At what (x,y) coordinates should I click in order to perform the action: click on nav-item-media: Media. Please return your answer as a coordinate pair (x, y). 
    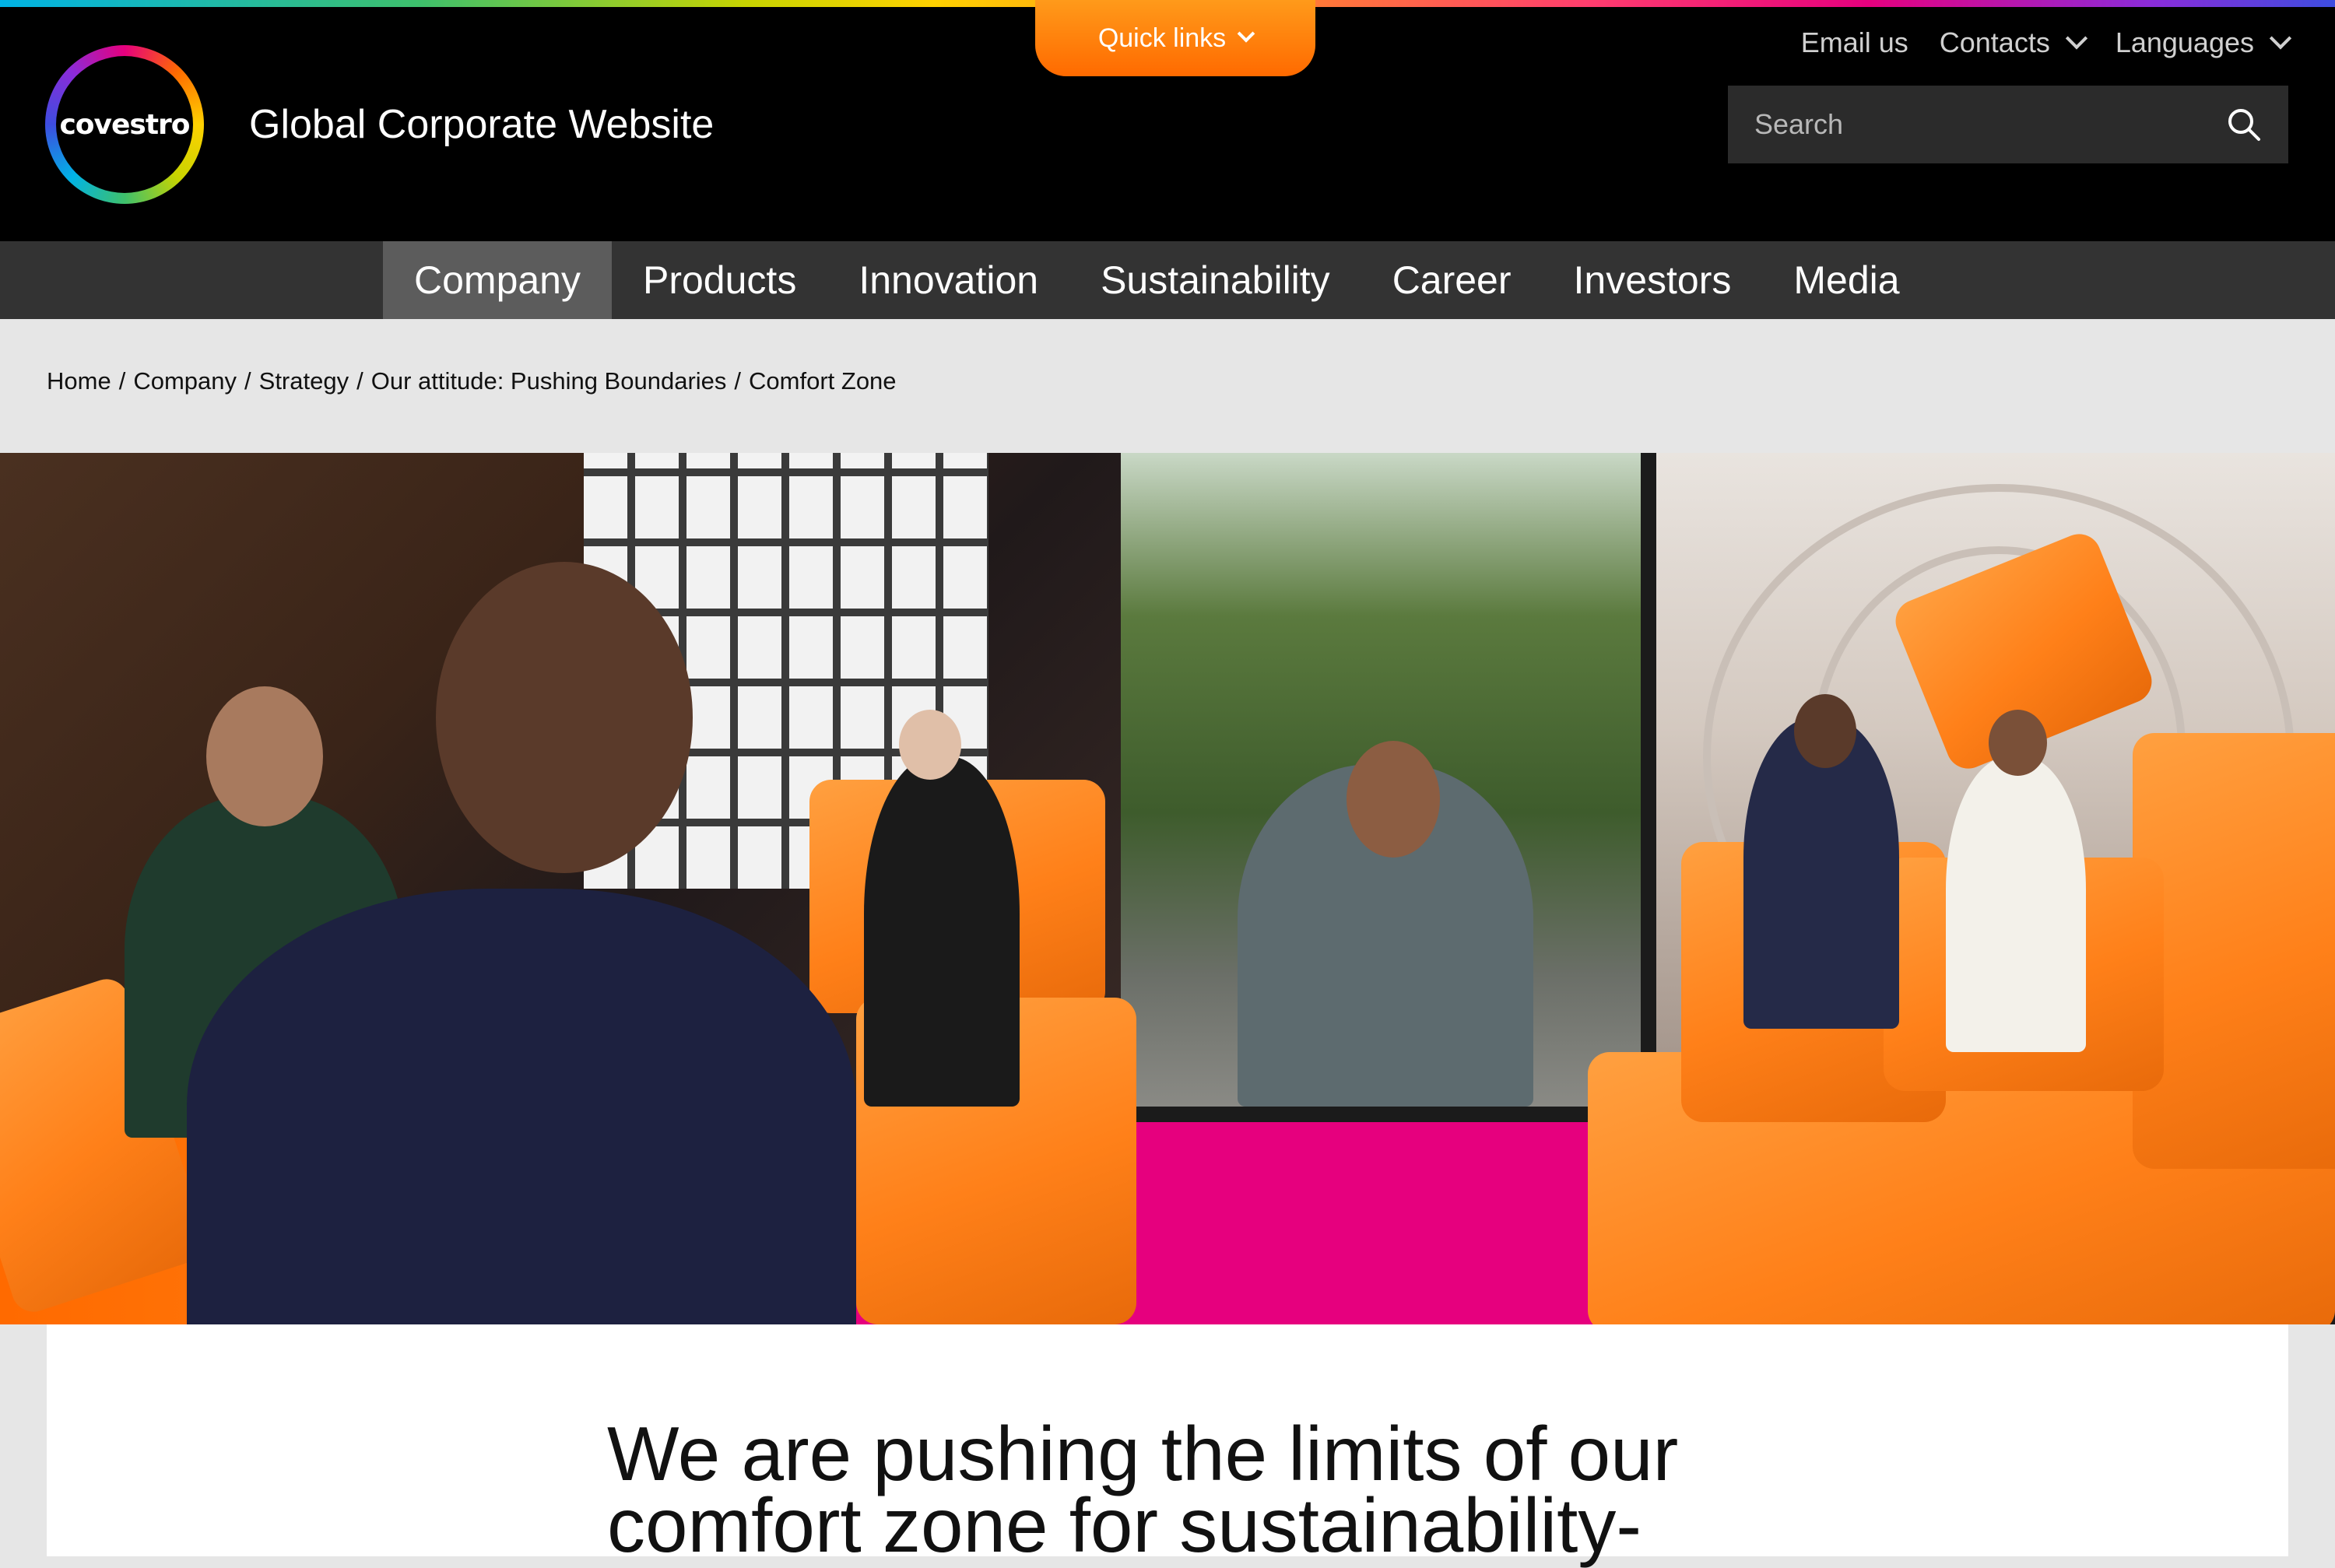
    Looking at the image, I should click on (1846, 280).